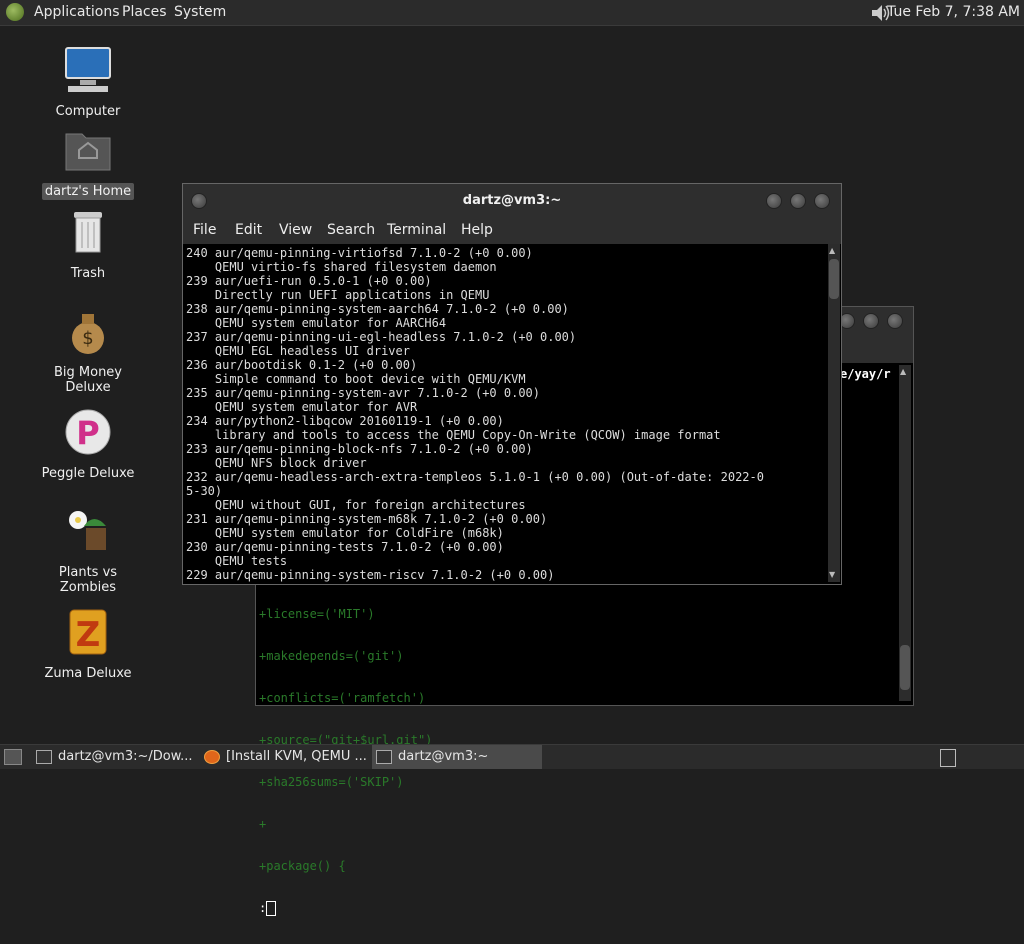  I want to click on desktop-icon-home: dartz's Home, so click(88, 162).